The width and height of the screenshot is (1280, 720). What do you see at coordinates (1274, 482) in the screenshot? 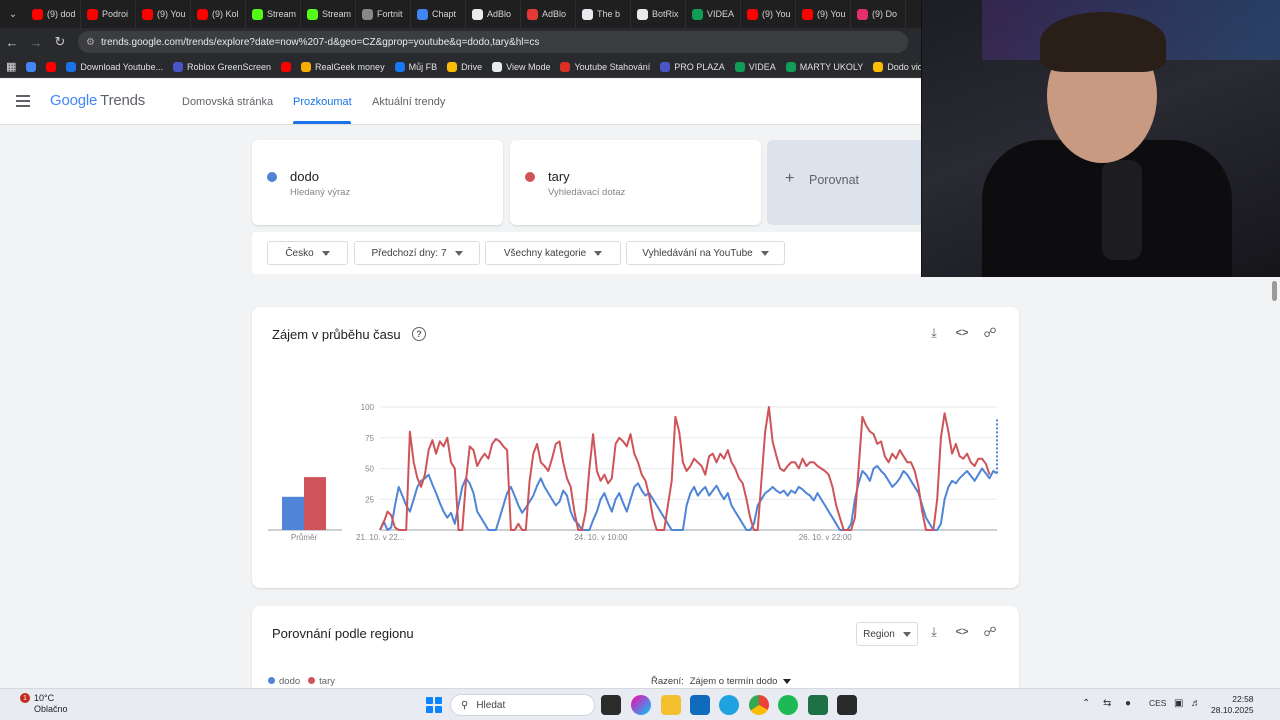
I see `page-scrollbar` at bounding box center [1274, 482].